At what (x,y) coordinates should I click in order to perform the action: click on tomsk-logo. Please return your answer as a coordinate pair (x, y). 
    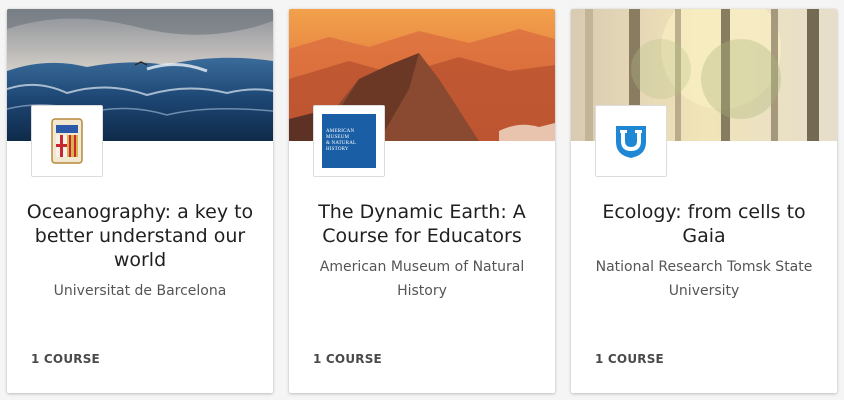
    Looking at the image, I should click on (631, 141).